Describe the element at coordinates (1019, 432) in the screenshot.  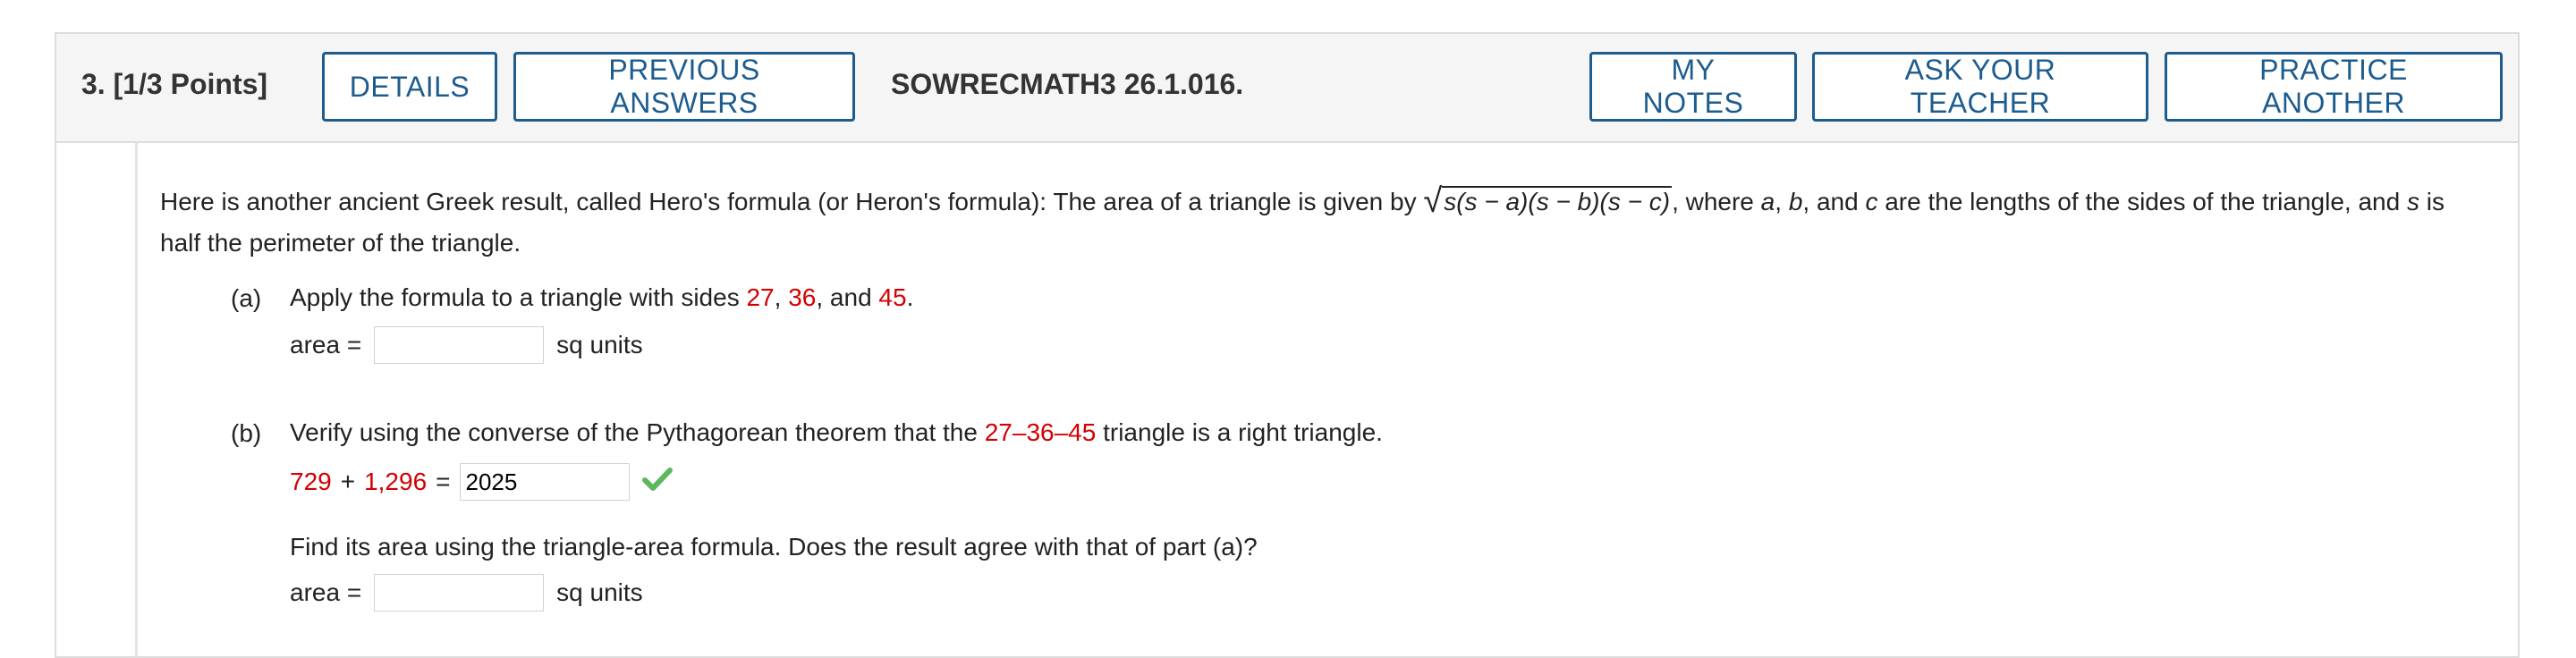
I see `dash-1: –` at that location.